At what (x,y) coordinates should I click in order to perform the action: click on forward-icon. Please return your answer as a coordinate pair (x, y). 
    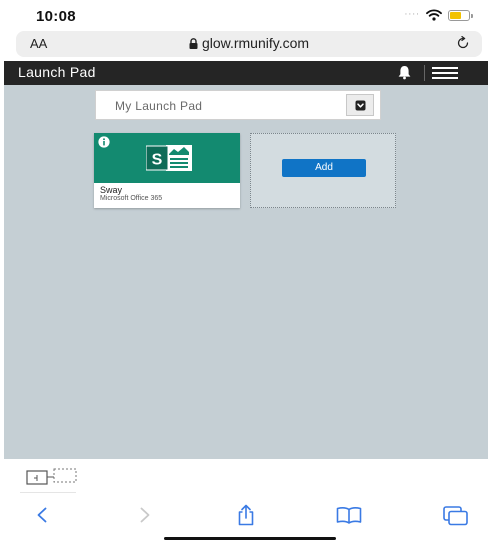
    Looking at the image, I should click on (145, 515).